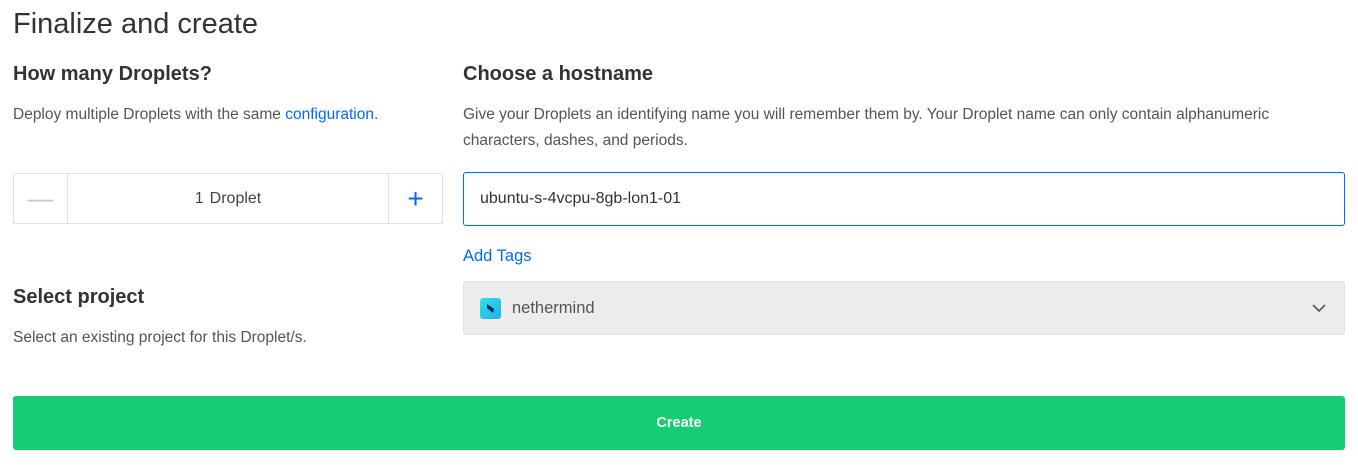 The height and width of the screenshot is (468, 1358). I want to click on add-tags-link: Add Tags, so click(497, 256).